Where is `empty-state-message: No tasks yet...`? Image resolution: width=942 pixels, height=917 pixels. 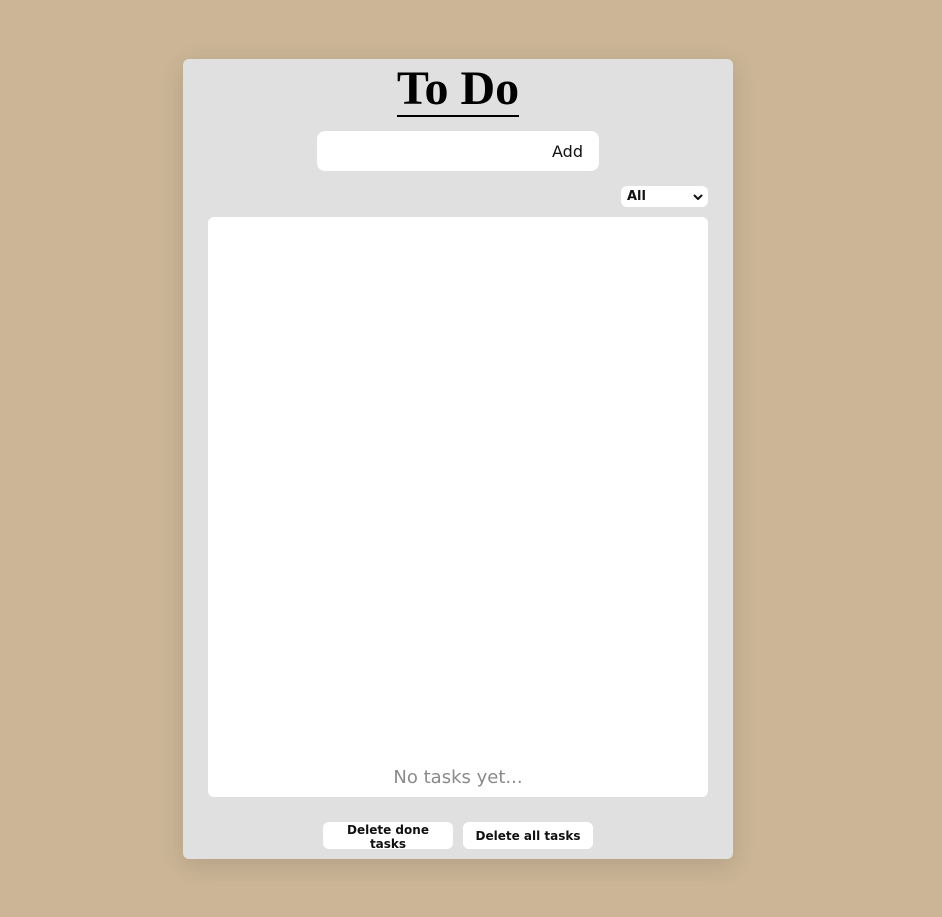 empty-state-message: No tasks yet... is located at coordinates (458, 777).